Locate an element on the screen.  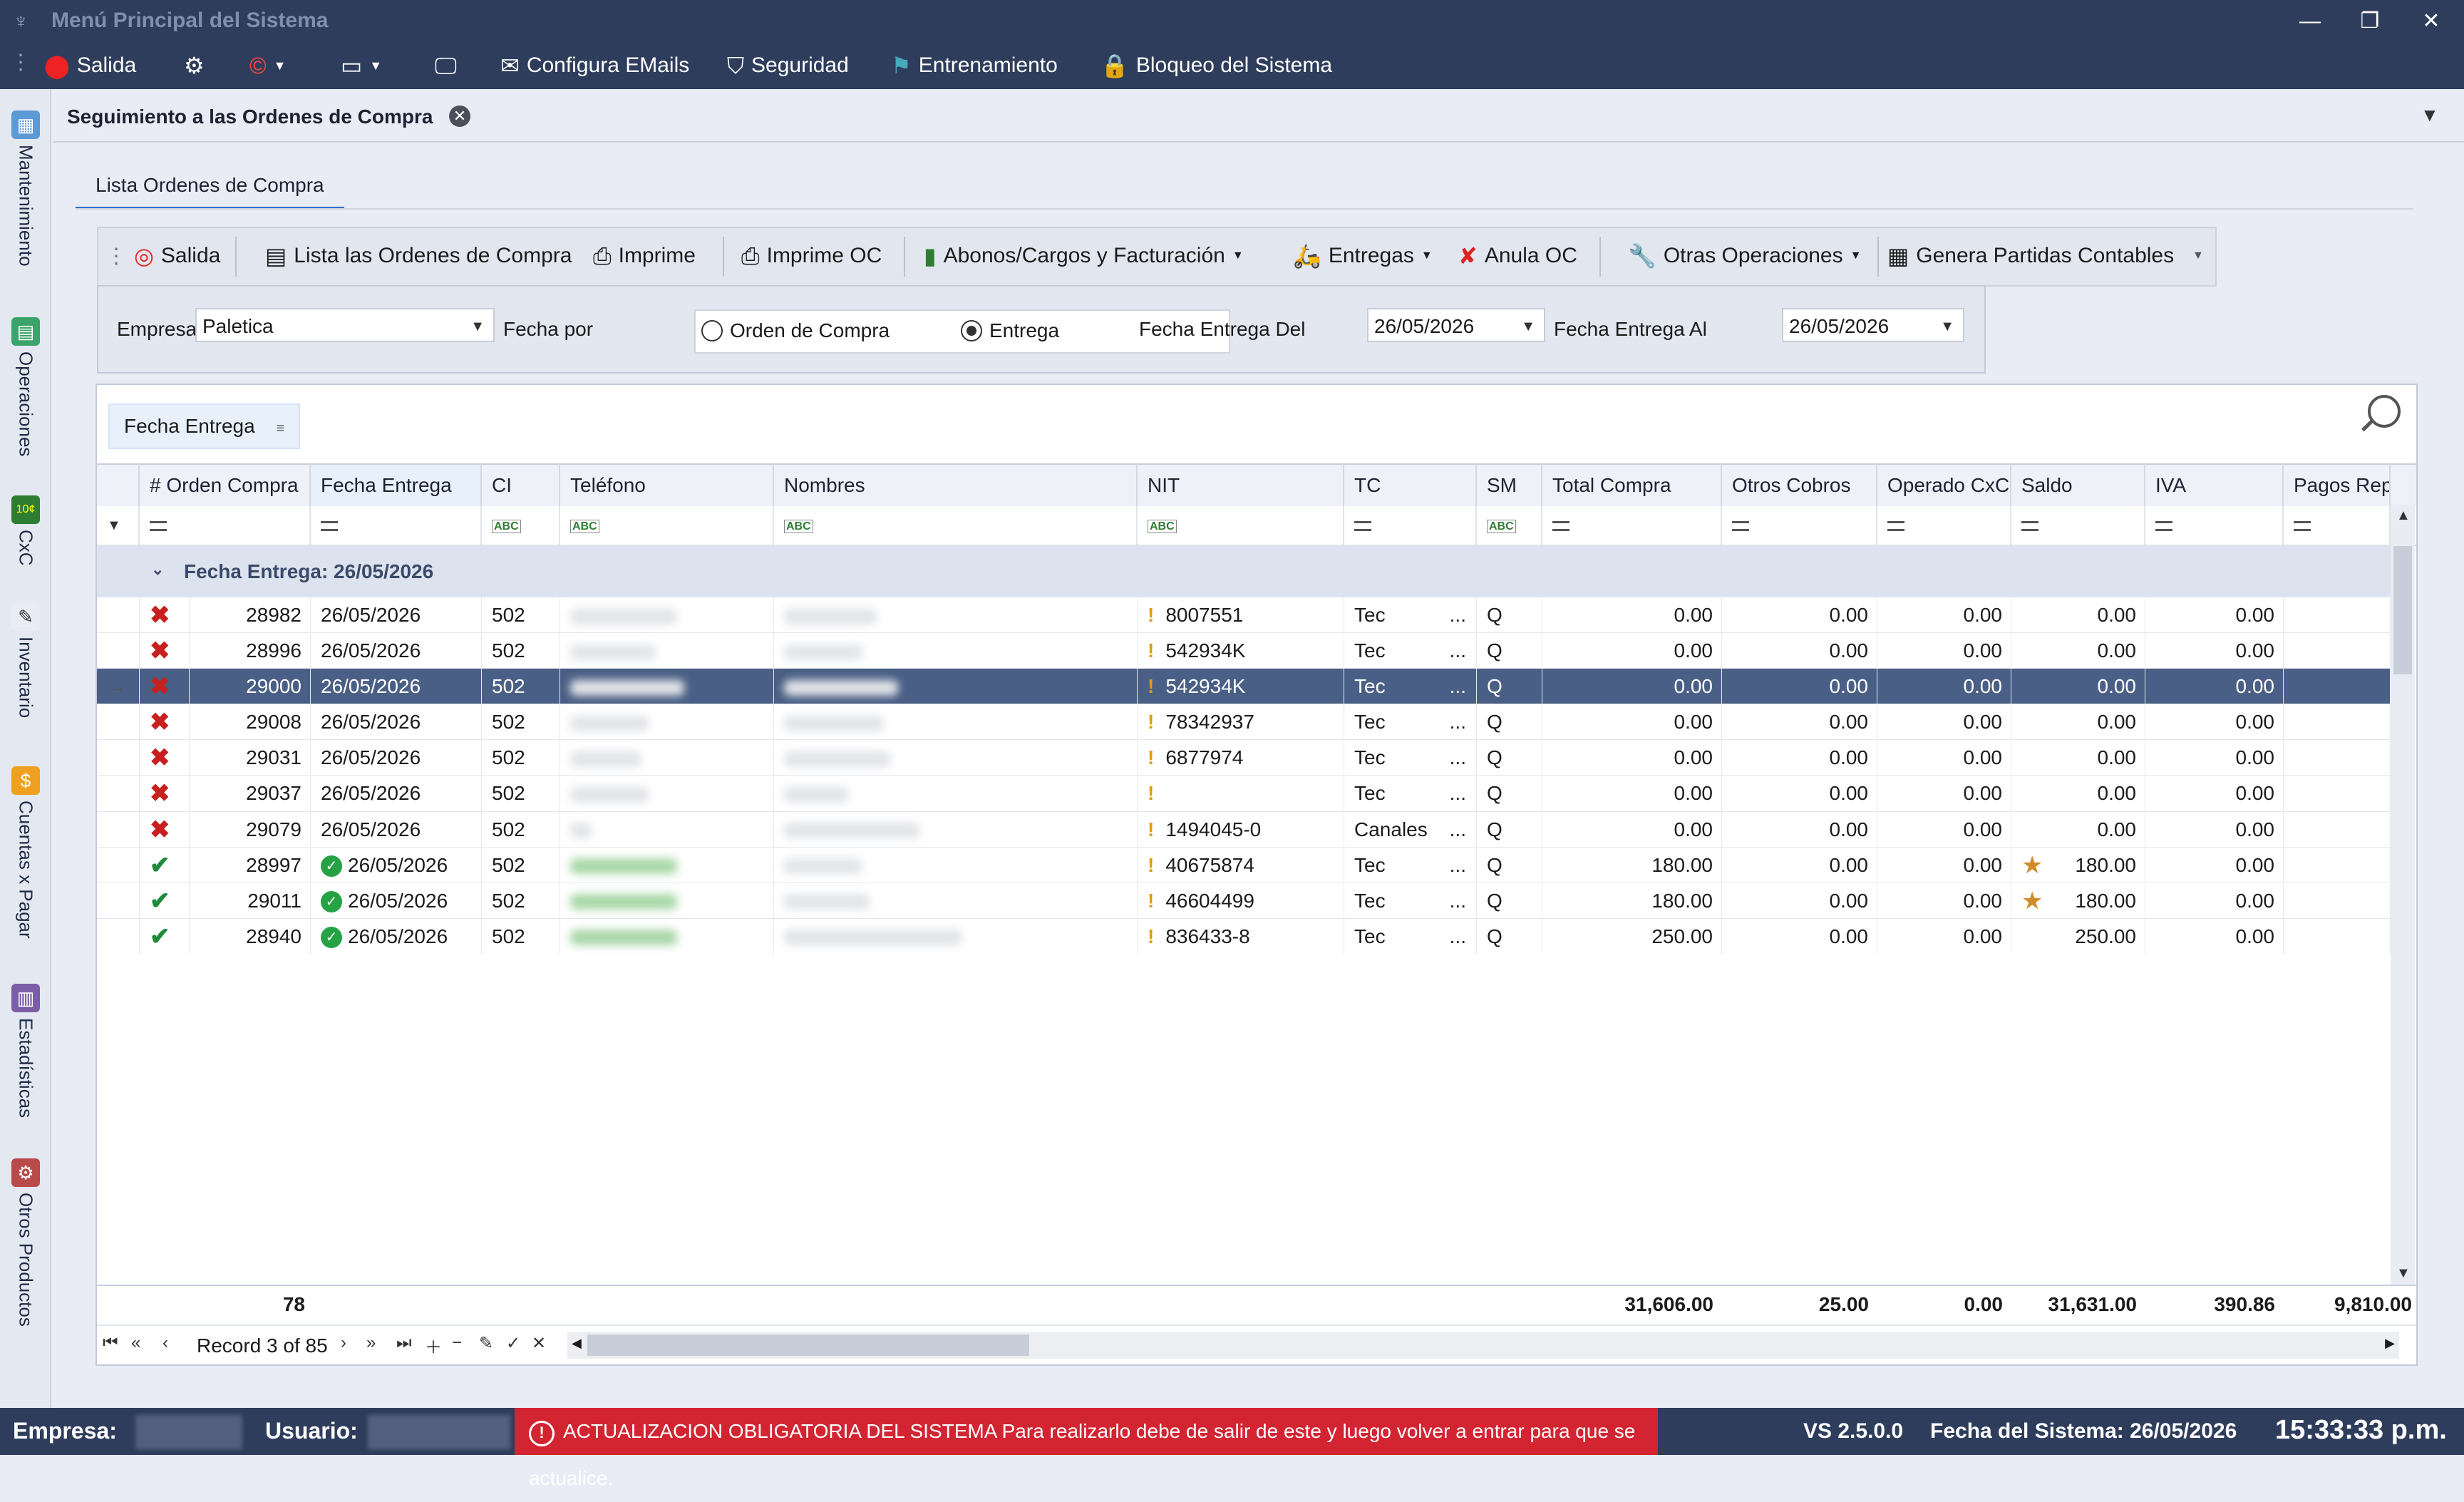
close-window-button: ✕ is located at coordinates (2431, 21).